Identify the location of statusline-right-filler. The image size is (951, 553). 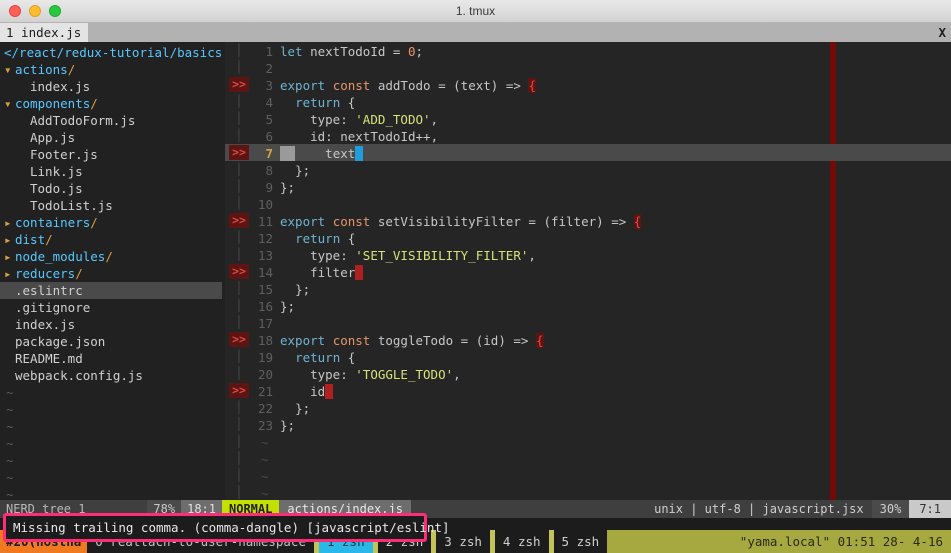
(528, 509).